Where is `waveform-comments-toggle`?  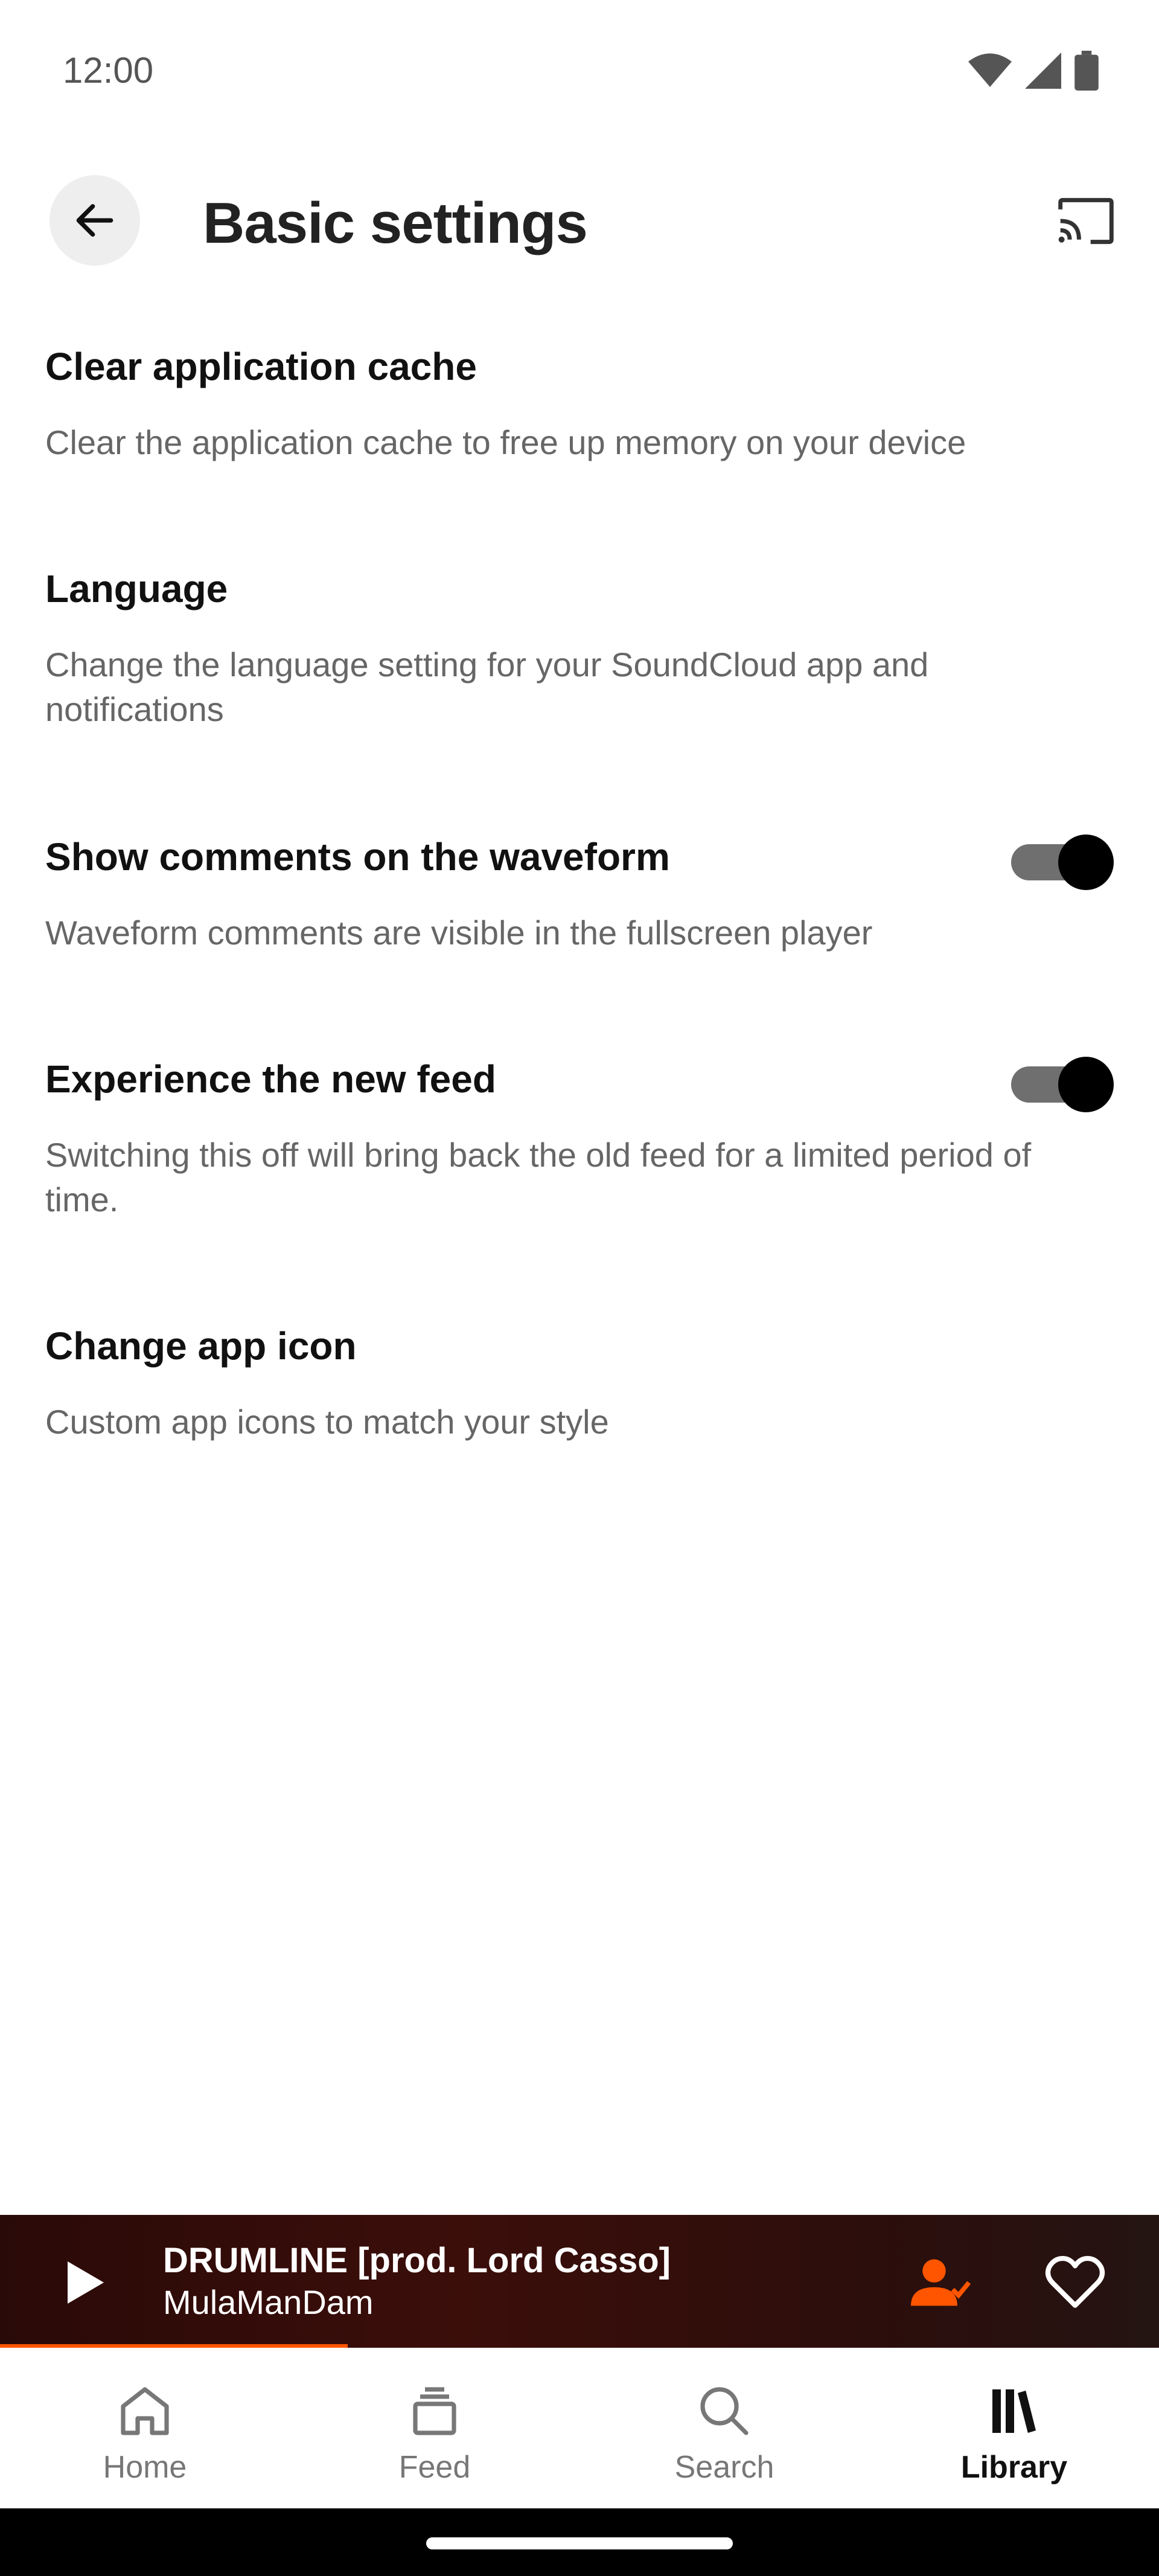 waveform-comments-toggle is located at coordinates (1062, 860).